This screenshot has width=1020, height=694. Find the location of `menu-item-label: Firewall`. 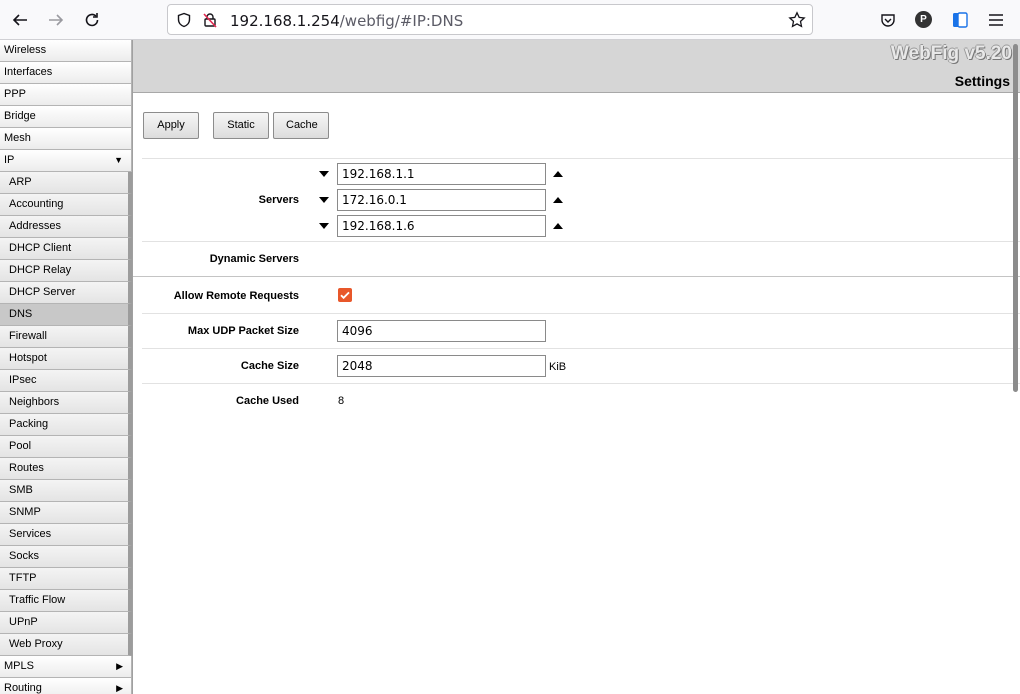

menu-item-label: Firewall is located at coordinates (28, 336).